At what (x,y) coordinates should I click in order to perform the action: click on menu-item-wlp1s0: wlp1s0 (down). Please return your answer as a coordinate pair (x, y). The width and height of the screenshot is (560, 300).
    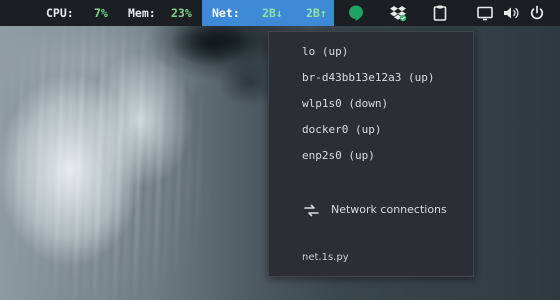
    Looking at the image, I should click on (345, 106).